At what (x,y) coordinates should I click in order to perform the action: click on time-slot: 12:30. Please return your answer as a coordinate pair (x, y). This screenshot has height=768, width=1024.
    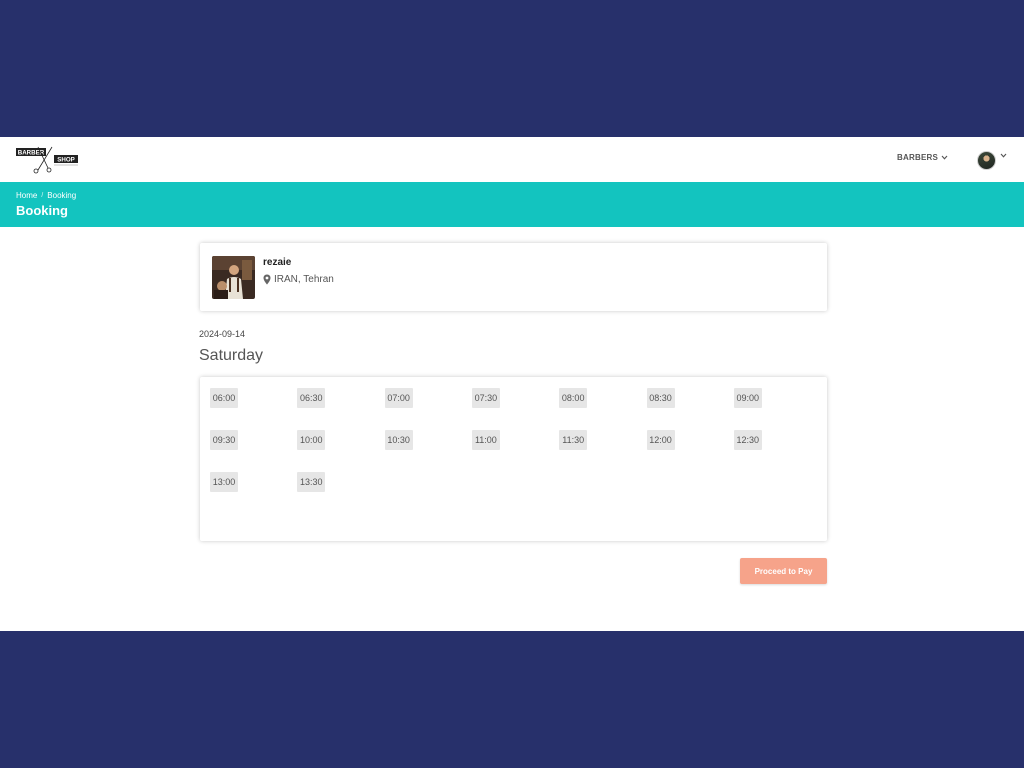
    Looking at the image, I should click on (747, 440).